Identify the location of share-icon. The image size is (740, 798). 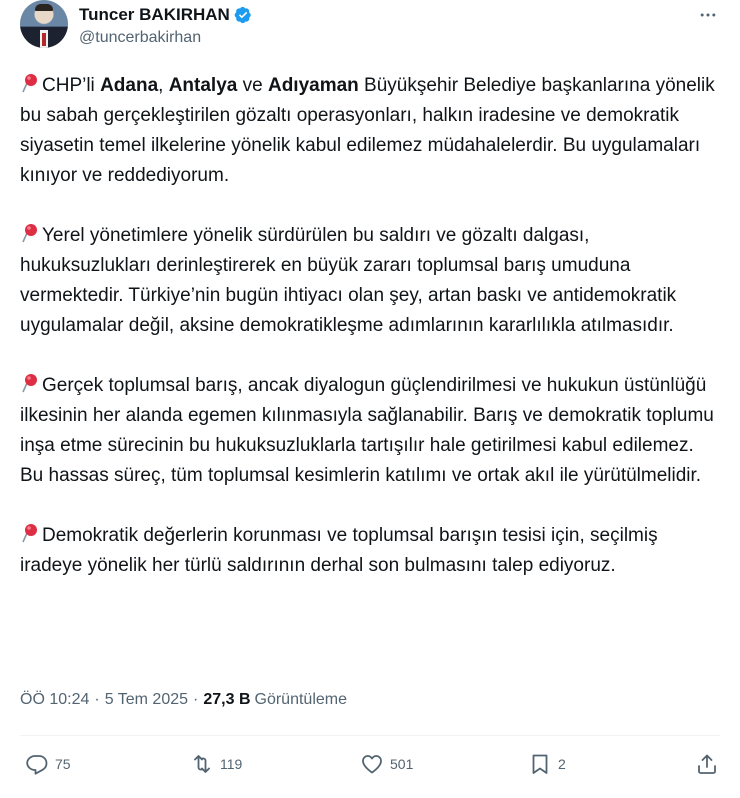
(707, 764).